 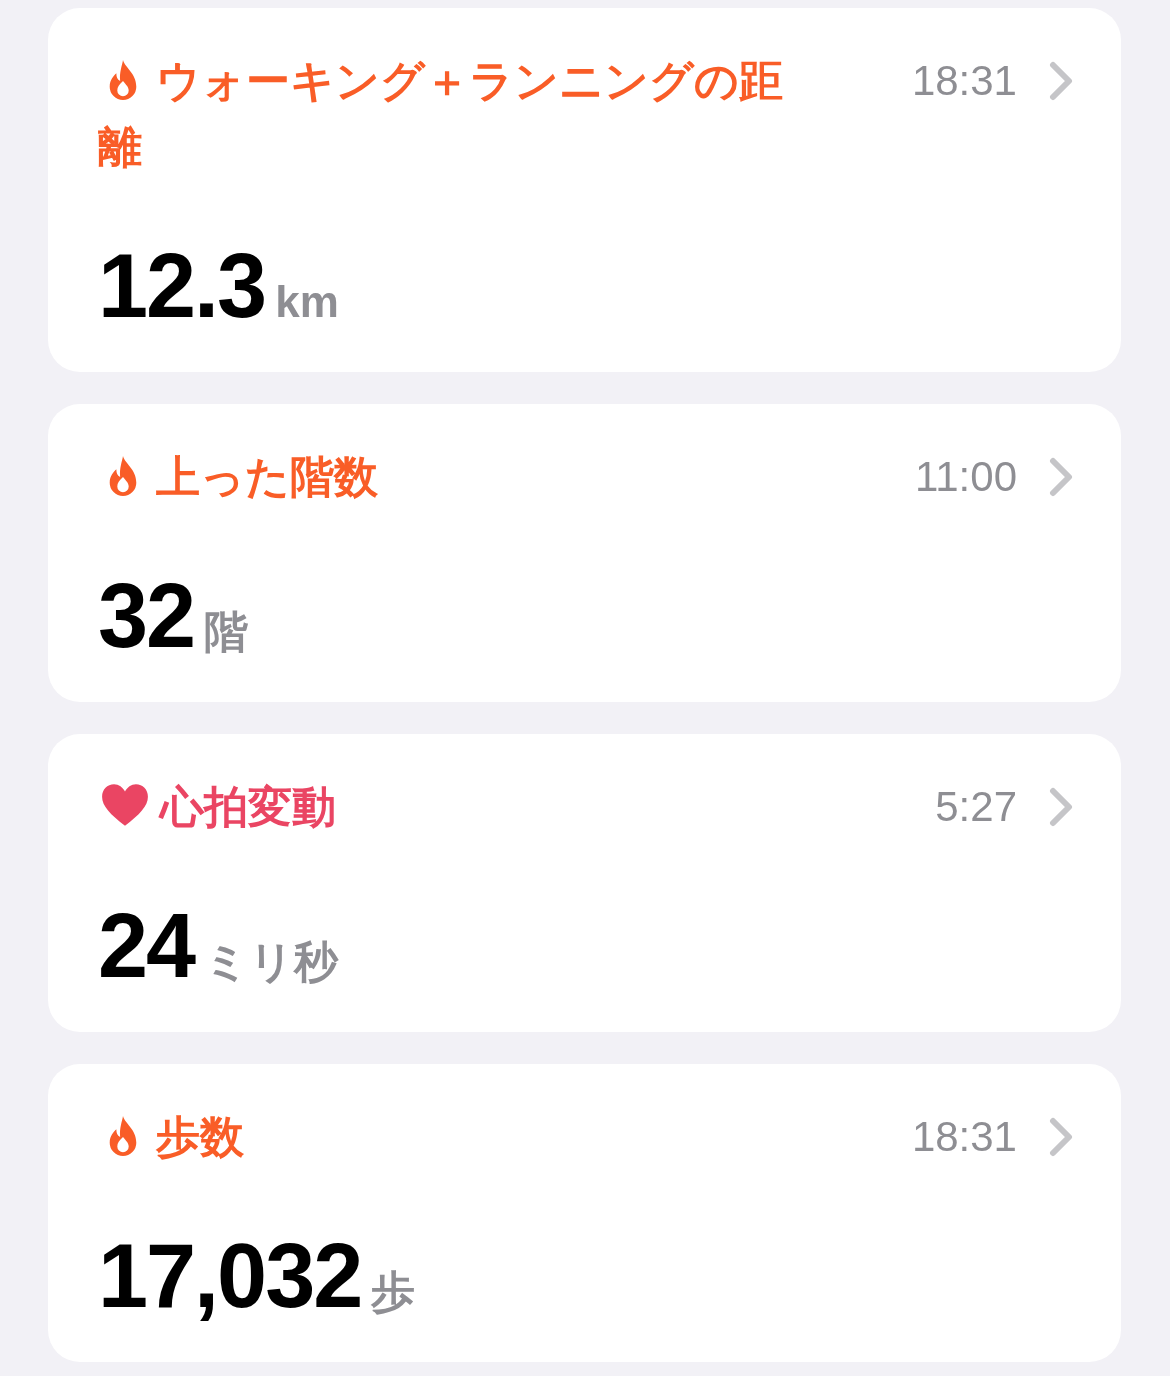 What do you see at coordinates (393, 1292) in the screenshot?
I see `metric-unit: 歩` at bounding box center [393, 1292].